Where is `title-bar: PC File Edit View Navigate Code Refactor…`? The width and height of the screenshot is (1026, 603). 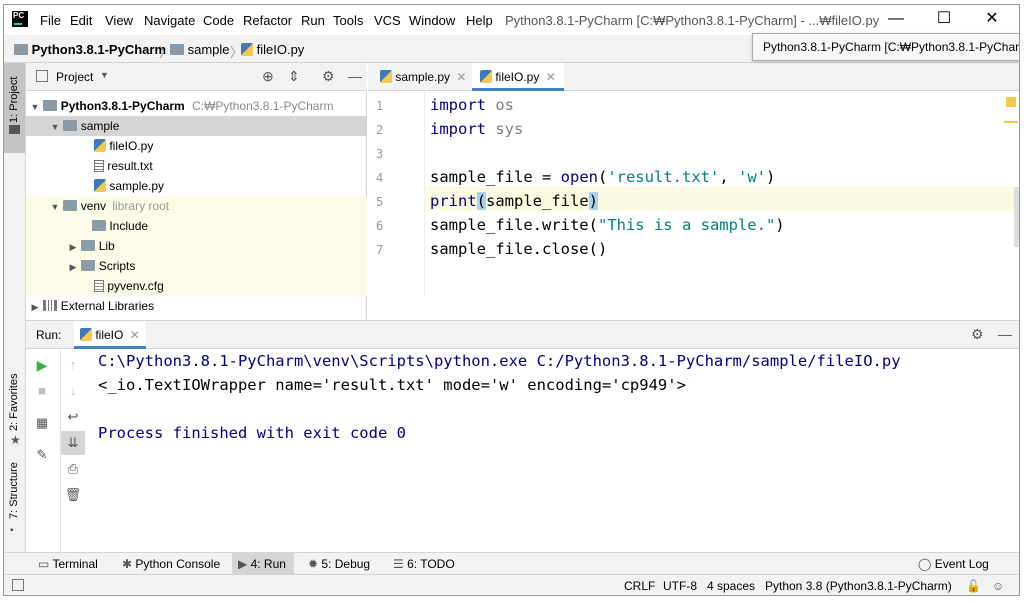
title-bar: PC File Edit View Navigate Code Refactor… is located at coordinates (511, 20).